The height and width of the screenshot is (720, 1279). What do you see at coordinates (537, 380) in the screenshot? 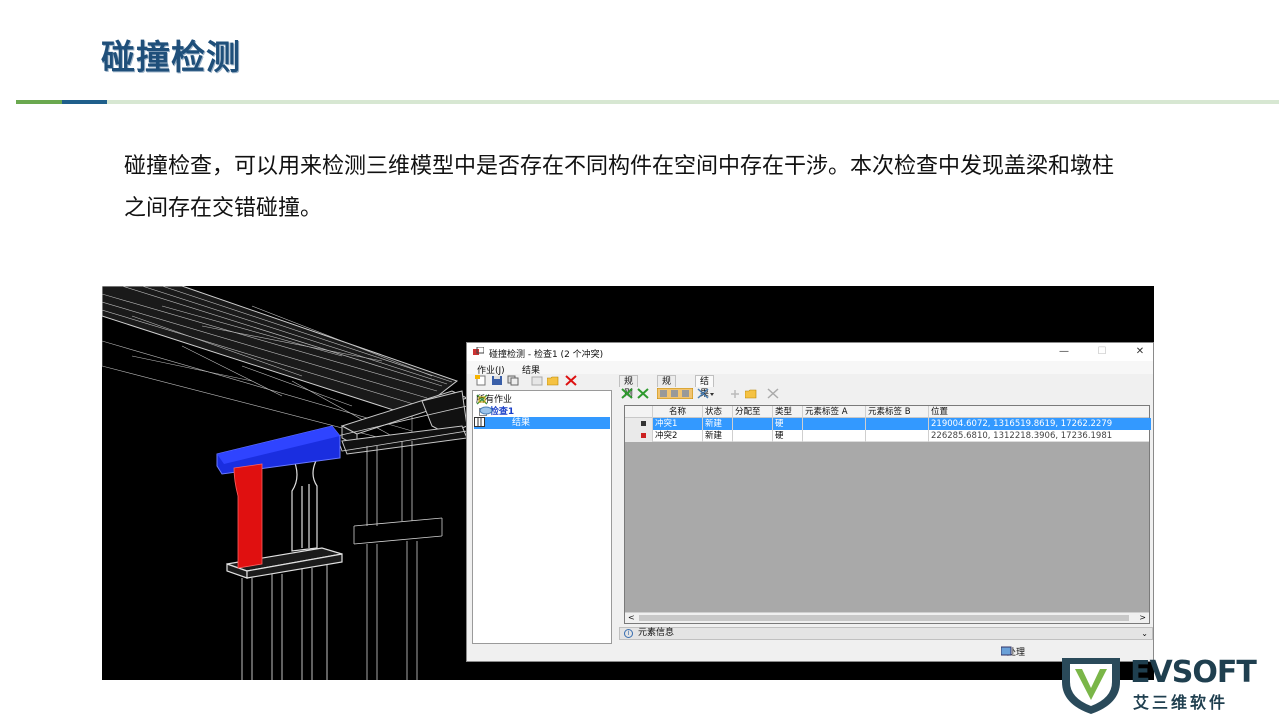
I see `export-icon` at bounding box center [537, 380].